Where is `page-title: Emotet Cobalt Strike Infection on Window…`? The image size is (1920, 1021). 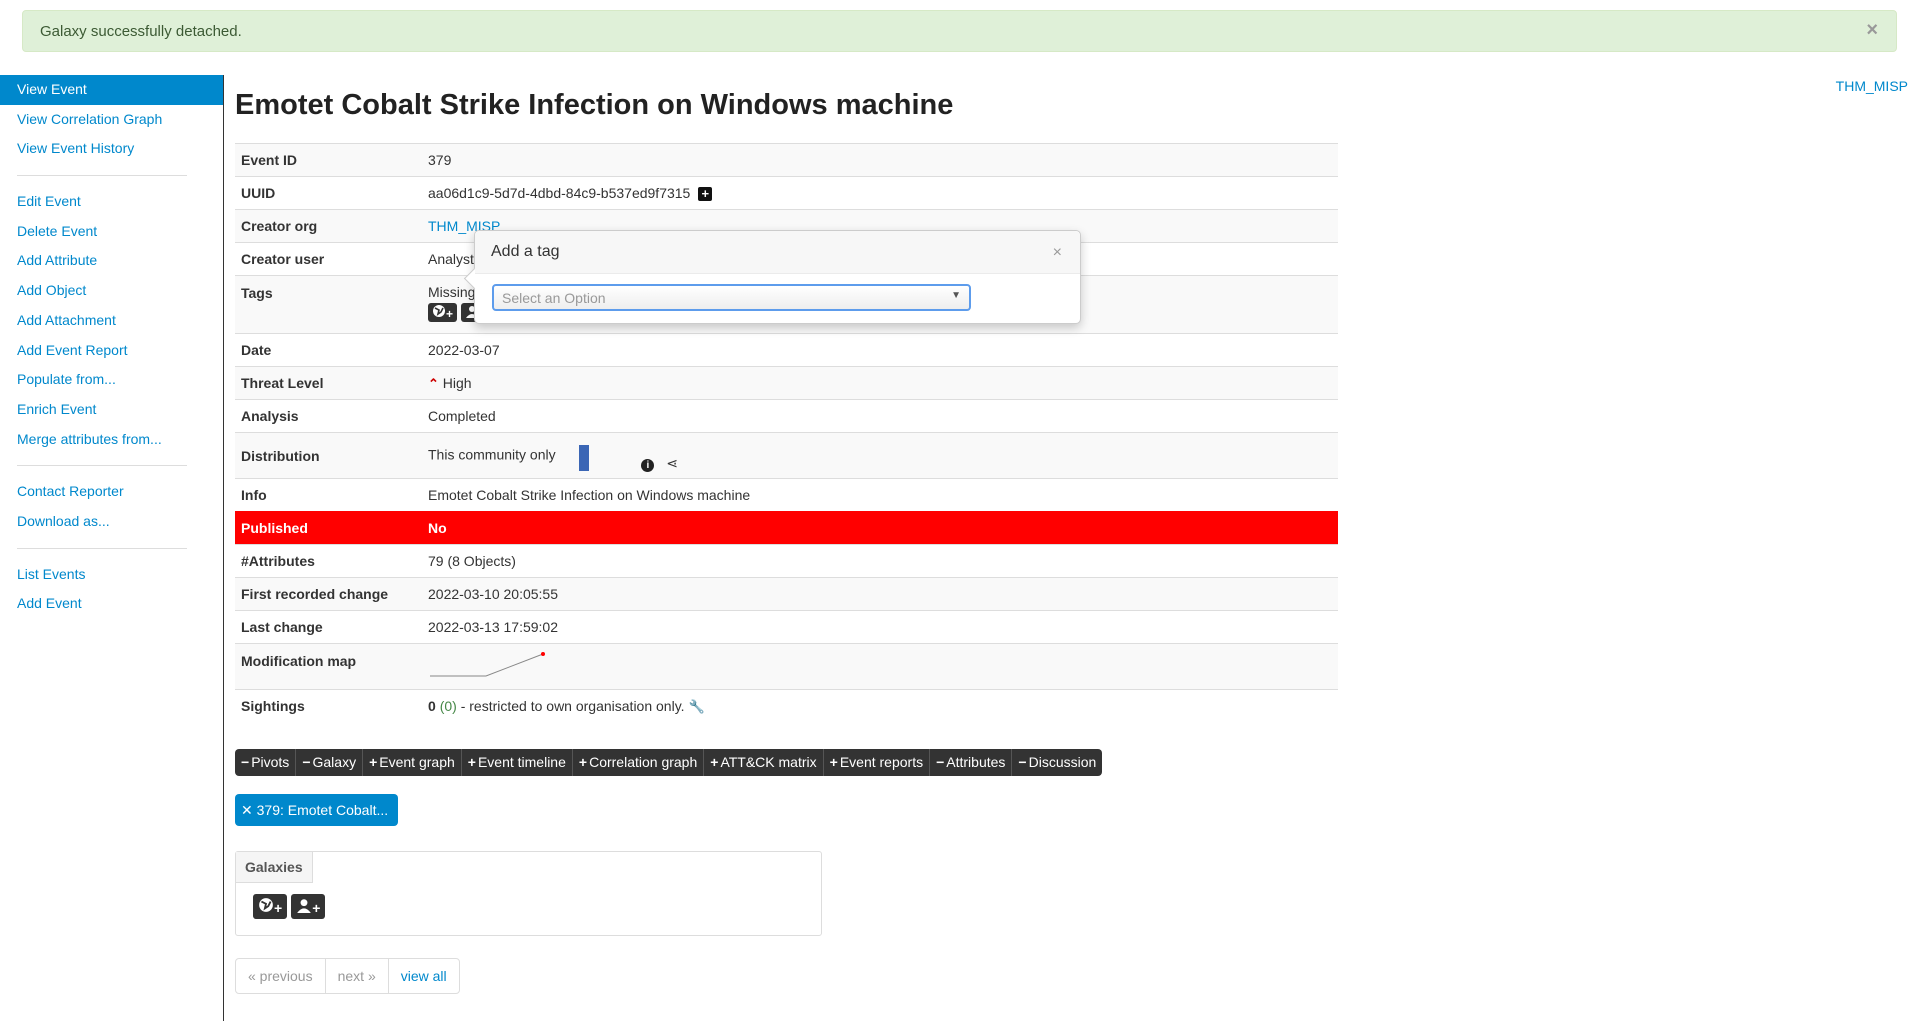 page-title: Emotet Cobalt Strike Infection on Window… is located at coordinates (594, 105).